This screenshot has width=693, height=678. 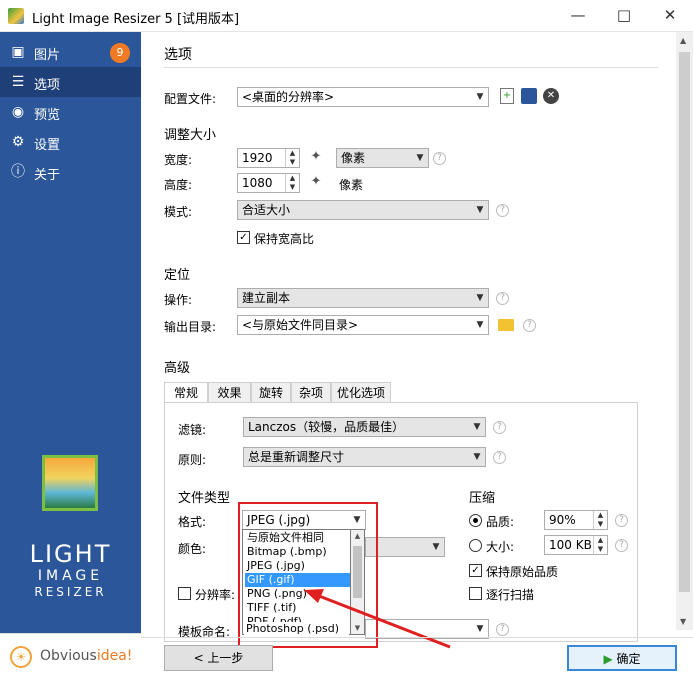 I want to click on size-stepper: 100 KB ▲ ▼, so click(x=576, y=545).